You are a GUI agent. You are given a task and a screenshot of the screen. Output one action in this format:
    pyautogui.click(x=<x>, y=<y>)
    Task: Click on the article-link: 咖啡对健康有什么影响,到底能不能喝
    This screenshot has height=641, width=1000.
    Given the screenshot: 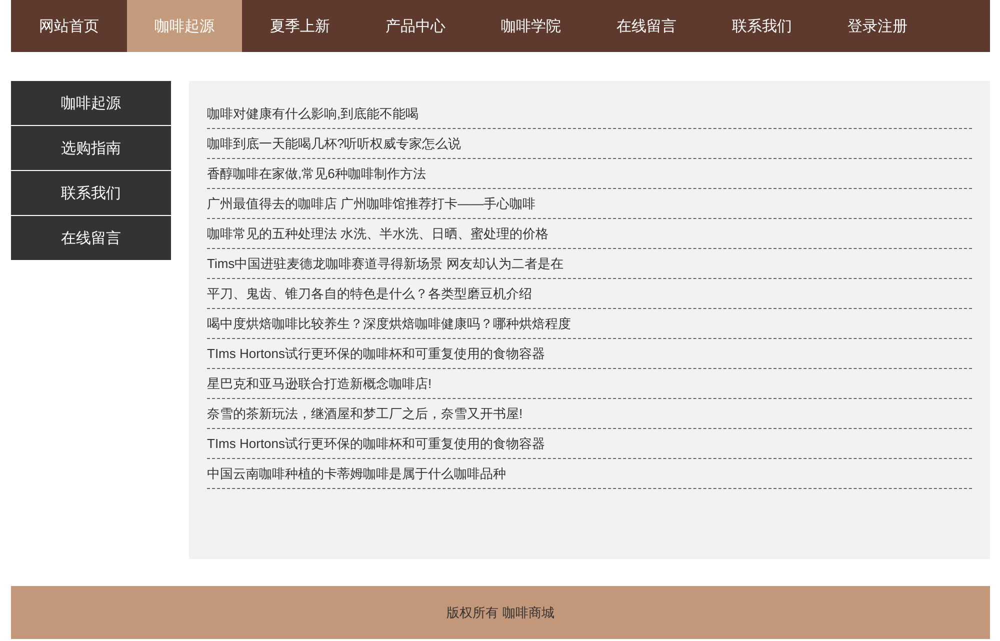 What is the action you would take?
    pyautogui.click(x=589, y=114)
    